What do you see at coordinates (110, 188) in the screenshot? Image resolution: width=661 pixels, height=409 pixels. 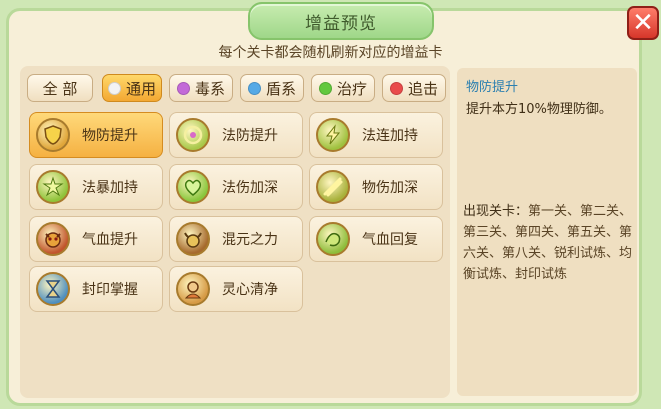 I see `buff-card-label: 法暴加持` at bounding box center [110, 188].